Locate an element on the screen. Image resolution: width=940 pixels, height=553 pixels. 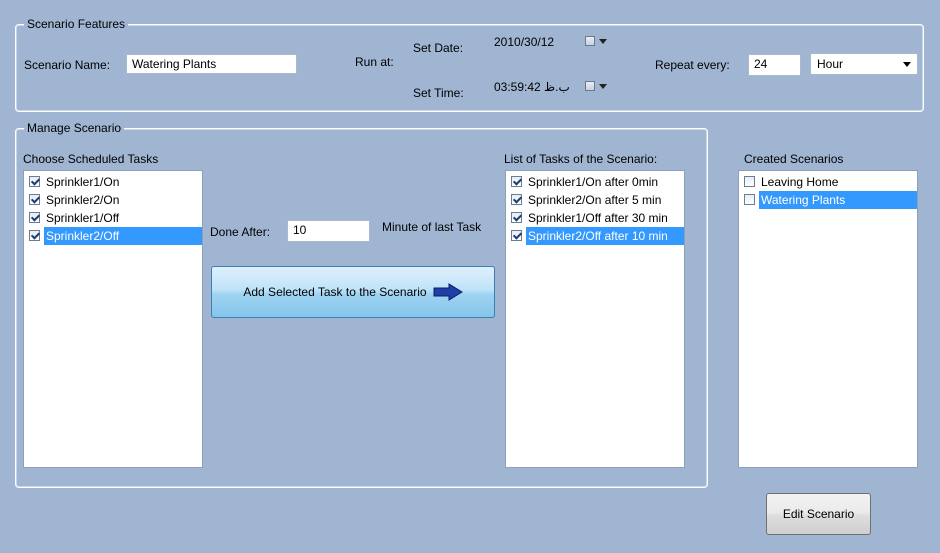
list-item: Sprinkler2/On after 5 min is located at coordinates (595, 200).